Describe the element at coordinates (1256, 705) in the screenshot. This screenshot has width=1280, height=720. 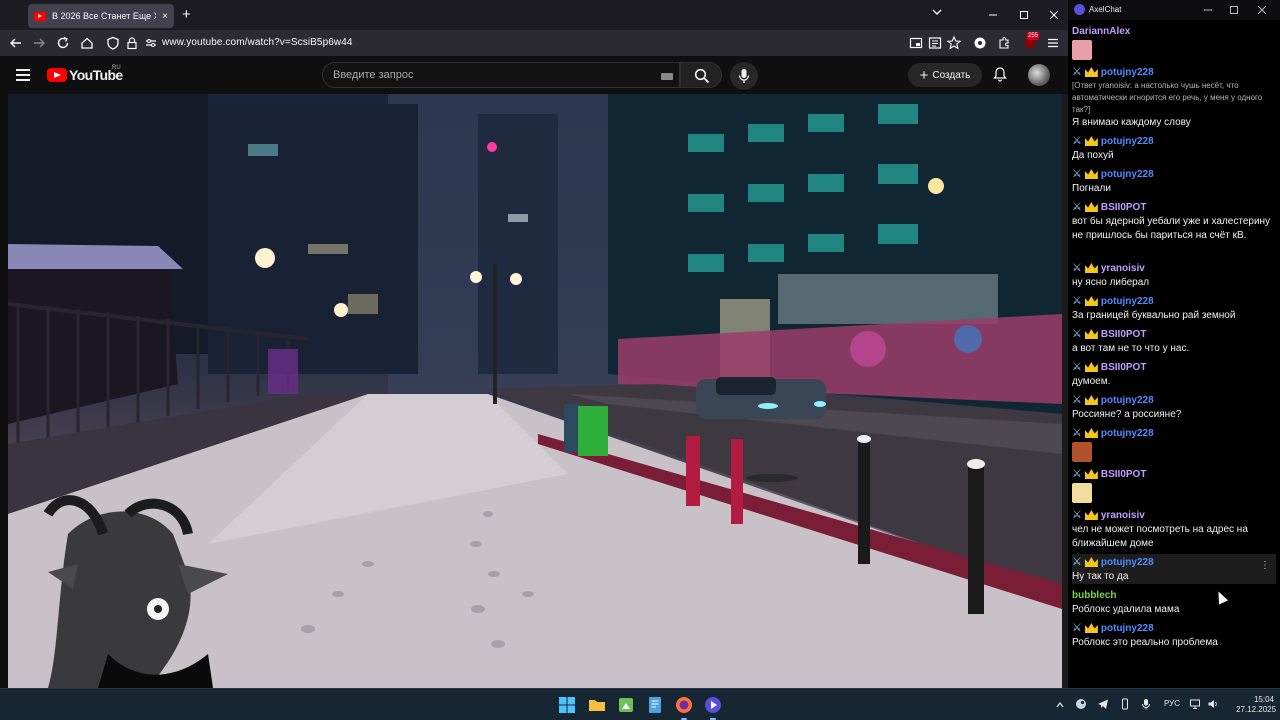
I see `system-clock: 15:04 27.12.2025` at that location.